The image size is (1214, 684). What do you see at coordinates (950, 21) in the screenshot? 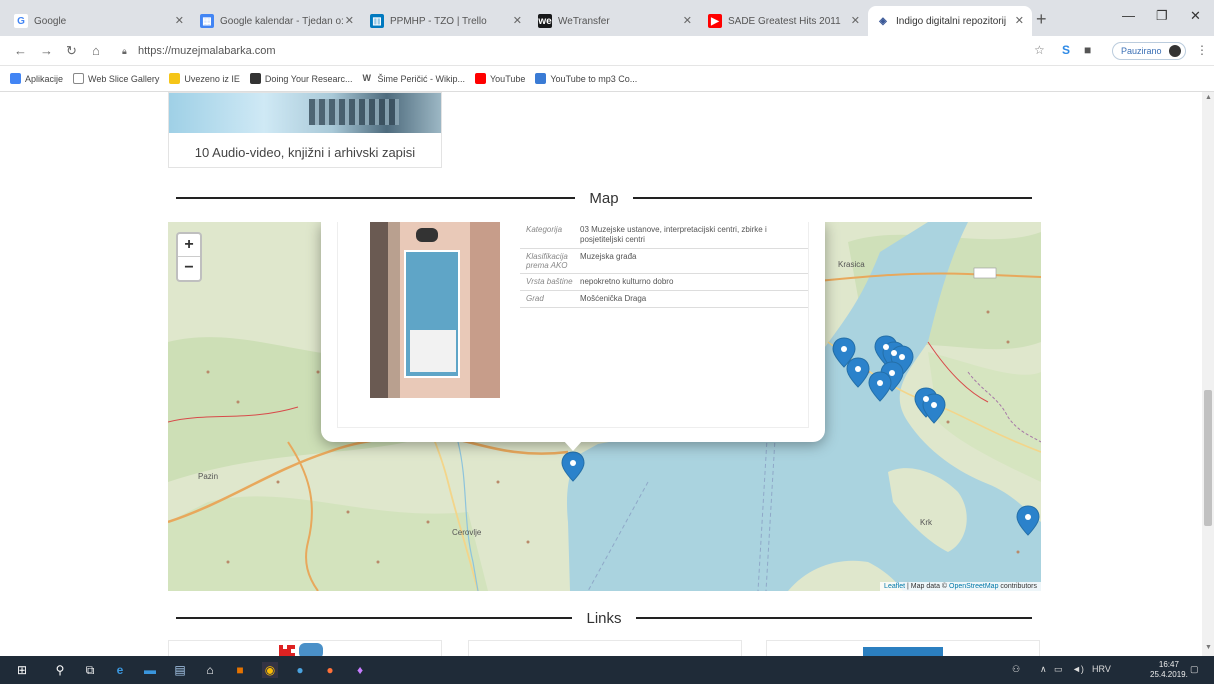
I see `browser-tab-active: ◈ Indigo digitalni repozitorij ✕` at bounding box center [950, 21].